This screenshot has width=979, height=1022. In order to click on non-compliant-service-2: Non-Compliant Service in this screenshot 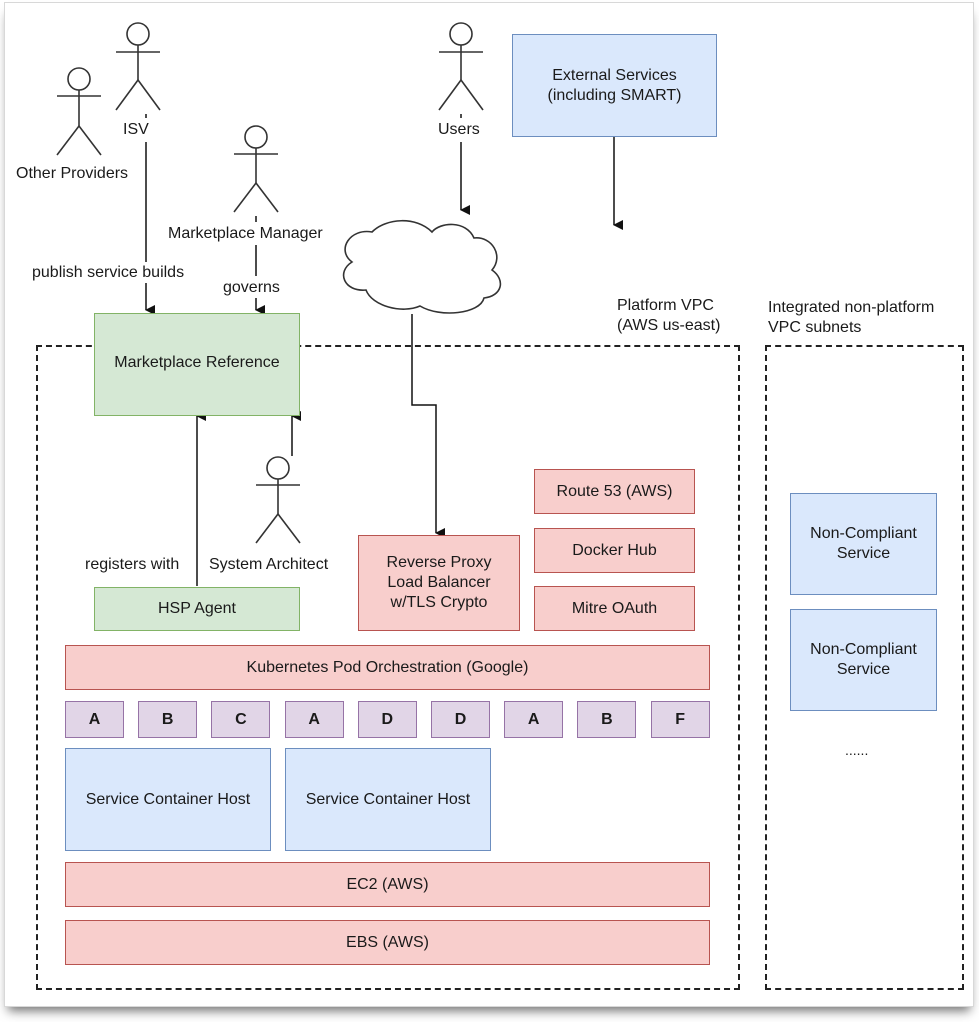, I will do `click(863, 660)`.